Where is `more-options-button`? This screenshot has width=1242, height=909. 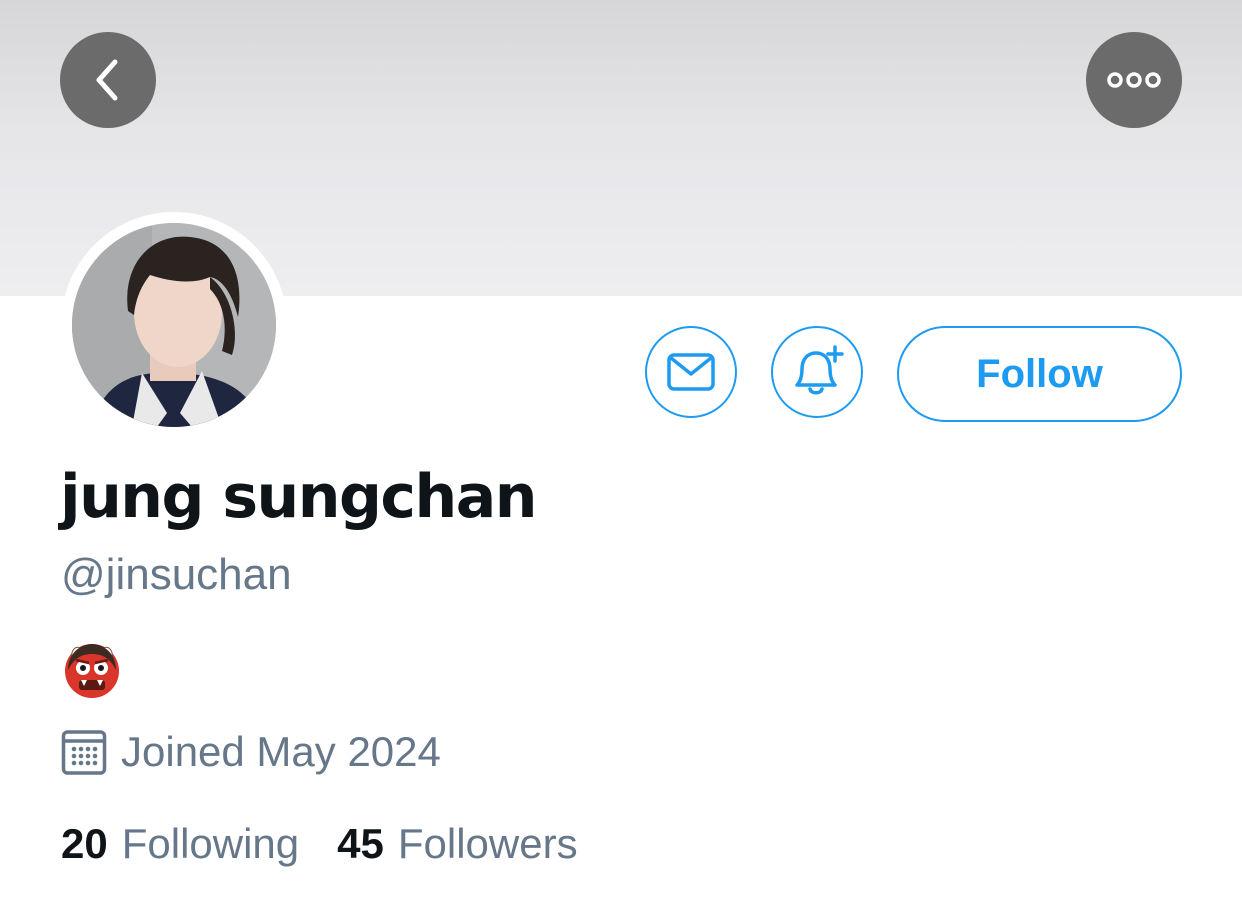
more-options-button is located at coordinates (1134, 80).